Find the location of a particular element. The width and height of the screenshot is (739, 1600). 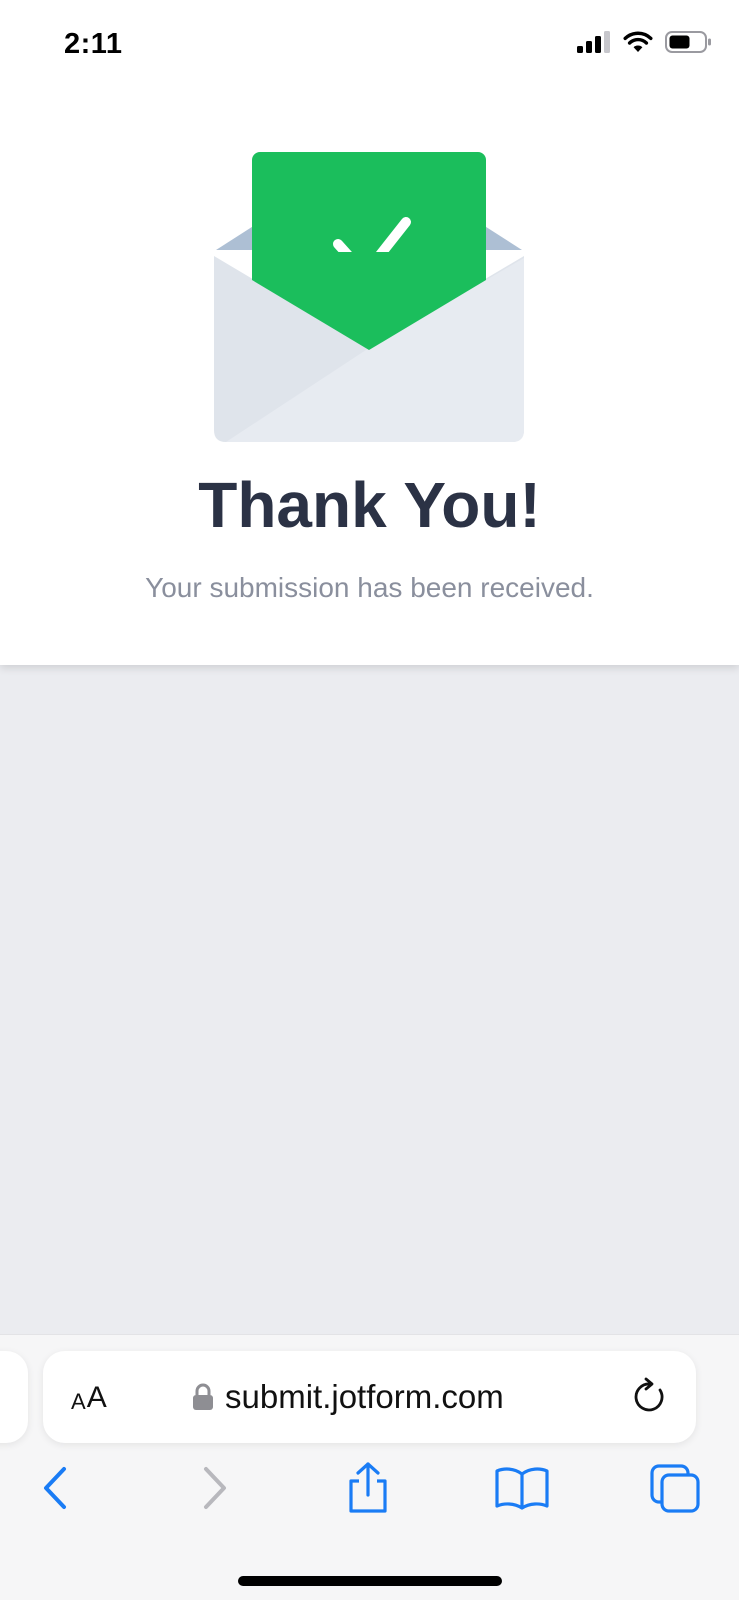

share-button is located at coordinates (368, 1488).